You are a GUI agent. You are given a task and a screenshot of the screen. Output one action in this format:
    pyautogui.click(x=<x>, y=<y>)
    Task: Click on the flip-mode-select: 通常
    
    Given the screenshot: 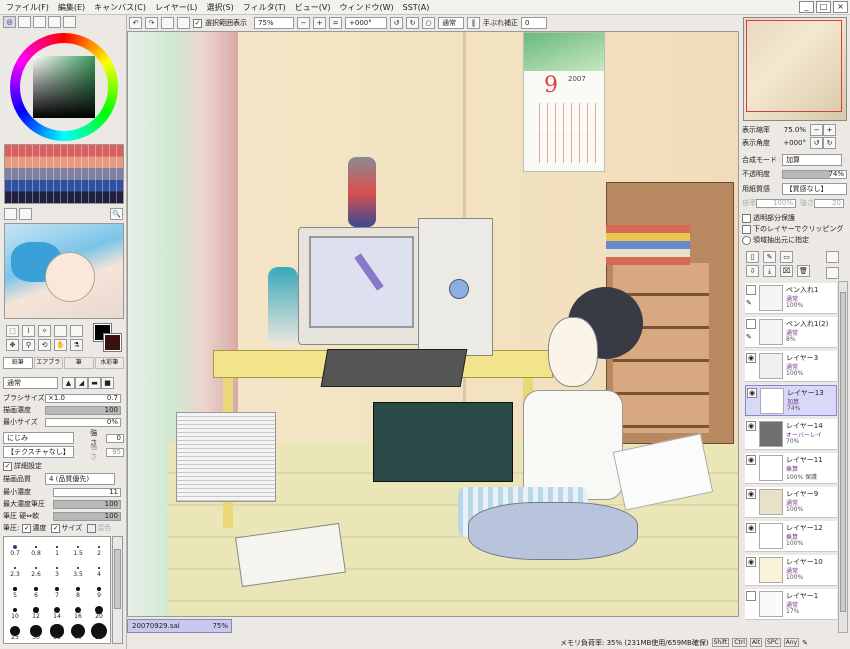 What is the action you would take?
    pyautogui.click(x=451, y=23)
    